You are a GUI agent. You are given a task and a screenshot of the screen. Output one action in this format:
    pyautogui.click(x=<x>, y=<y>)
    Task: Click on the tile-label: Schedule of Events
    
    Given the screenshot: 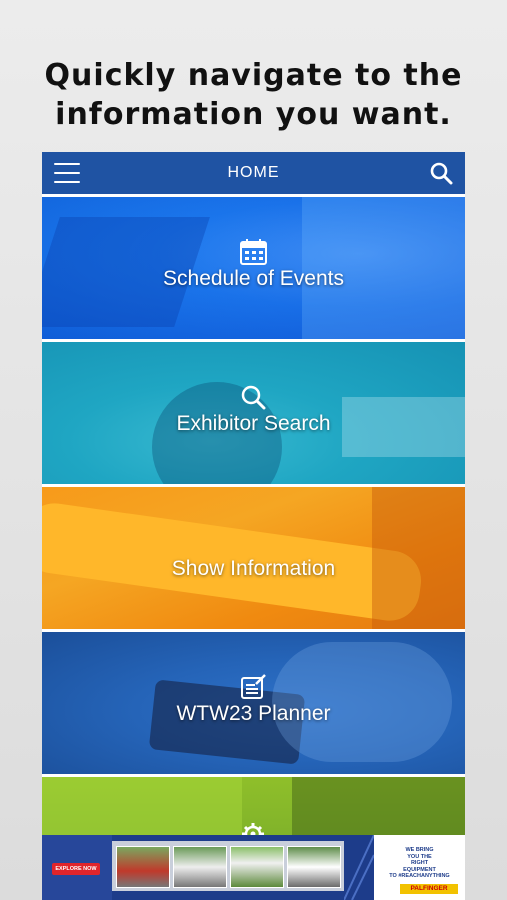 What is the action you would take?
    pyautogui.click(x=253, y=278)
    